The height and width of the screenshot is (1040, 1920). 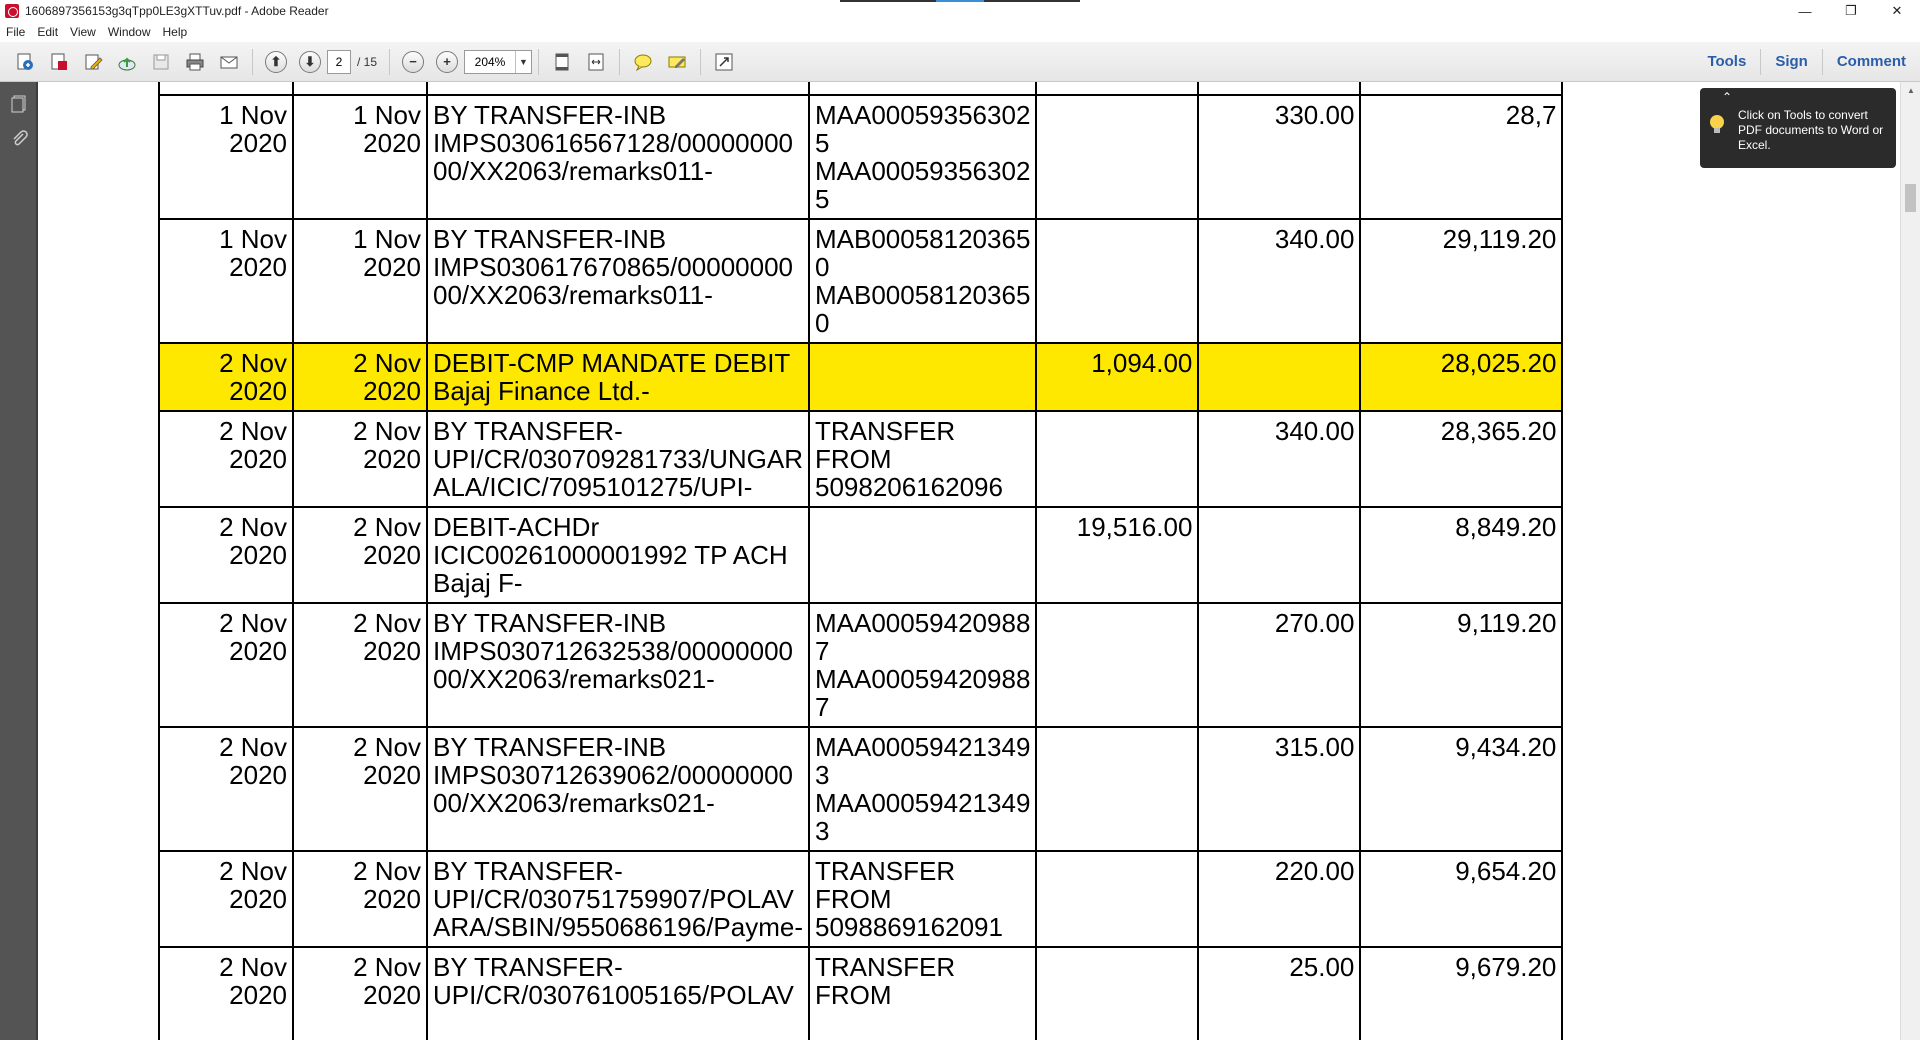 I want to click on restore-button: ❐, so click(x=1851, y=11).